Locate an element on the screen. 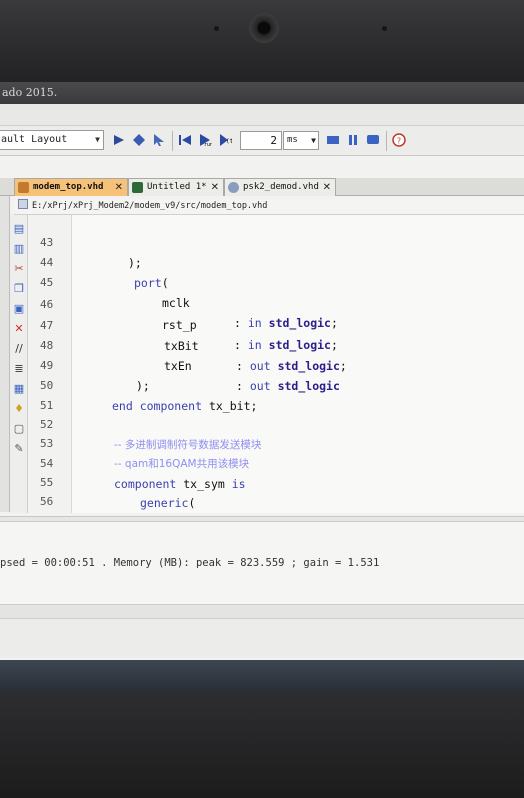 The width and height of the screenshot is (524, 798). laptop-bezel-bottom is located at coordinates (262, 744).